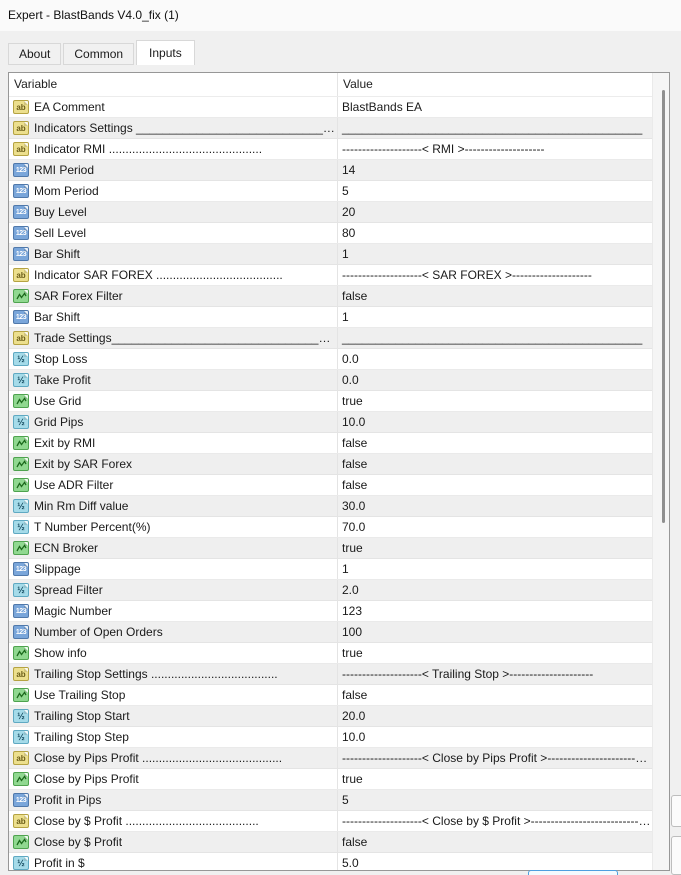 The width and height of the screenshot is (681, 875). I want to click on table-row: 123 Magic Number 123, so click(330, 611).